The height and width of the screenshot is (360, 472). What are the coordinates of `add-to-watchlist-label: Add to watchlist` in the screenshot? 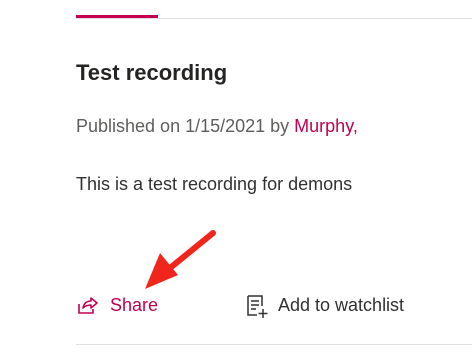 It's located at (341, 304).